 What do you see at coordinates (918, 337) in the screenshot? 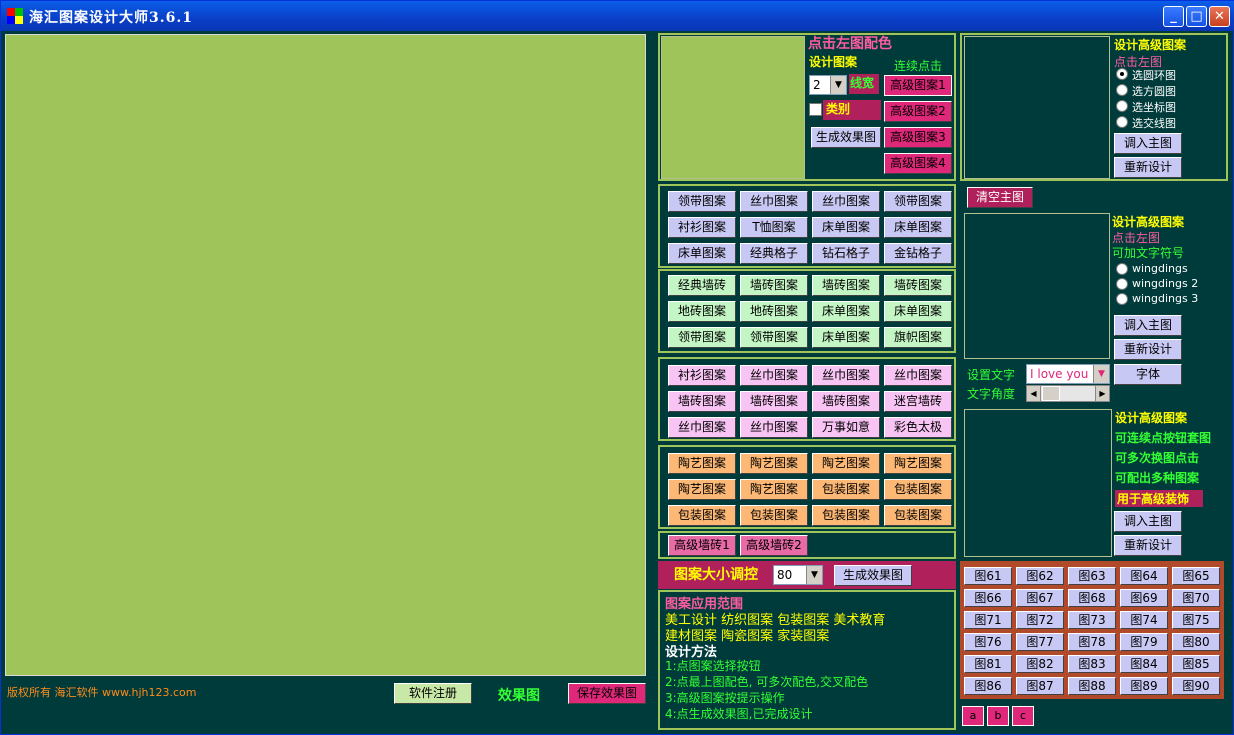
I see `group2-button: 旗帜图案` at bounding box center [918, 337].